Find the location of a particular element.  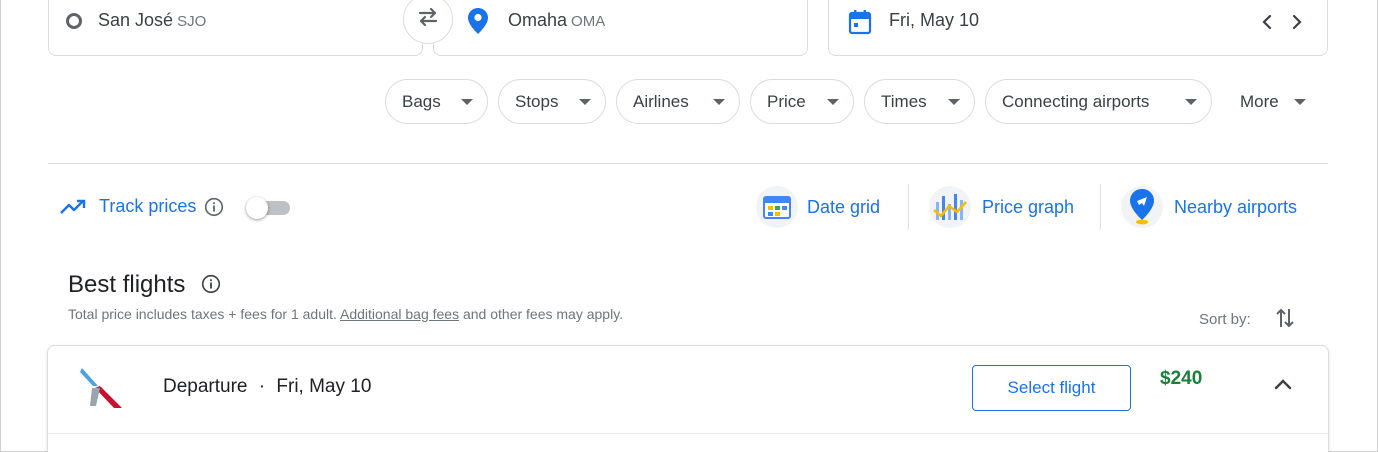

destination-city: Omaha is located at coordinates (538, 20).